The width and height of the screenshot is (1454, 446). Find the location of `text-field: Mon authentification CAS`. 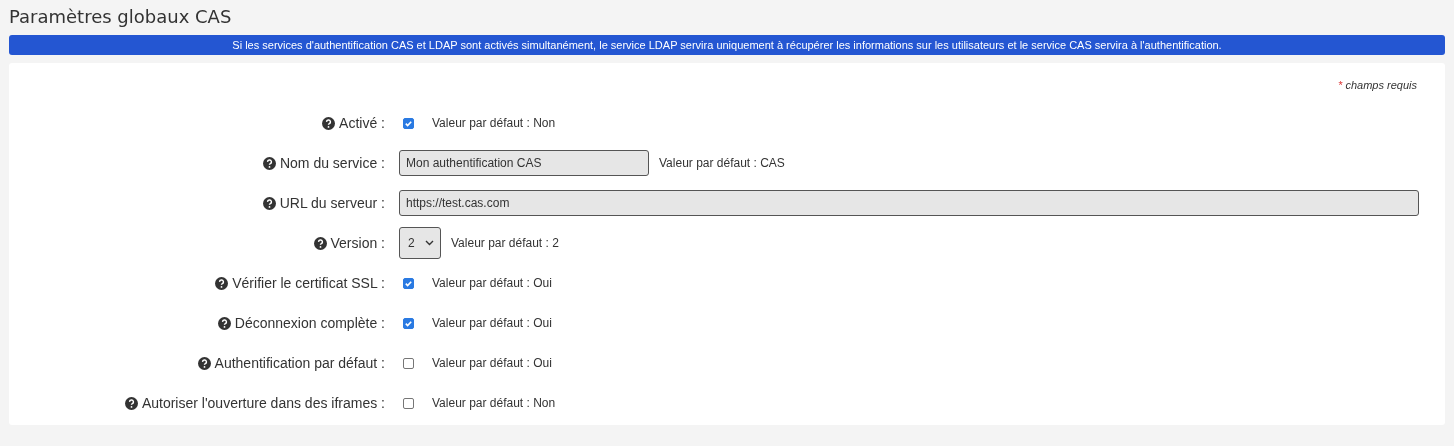

text-field: Mon authentification CAS is located at coordinates (524, 163).